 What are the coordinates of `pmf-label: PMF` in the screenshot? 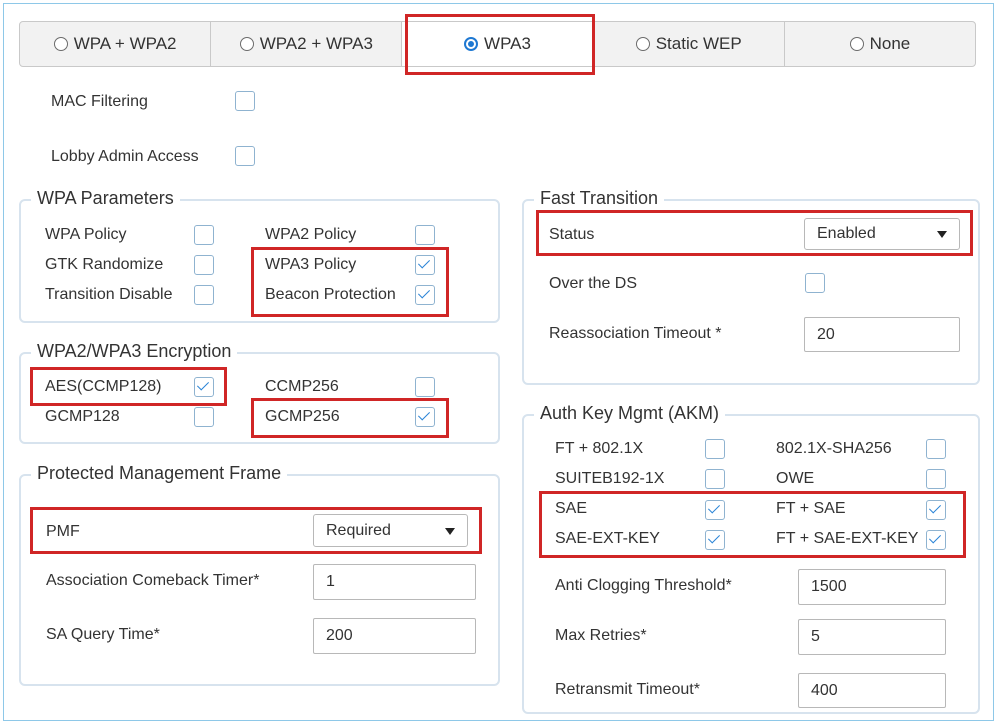 It's located at (63, 531).